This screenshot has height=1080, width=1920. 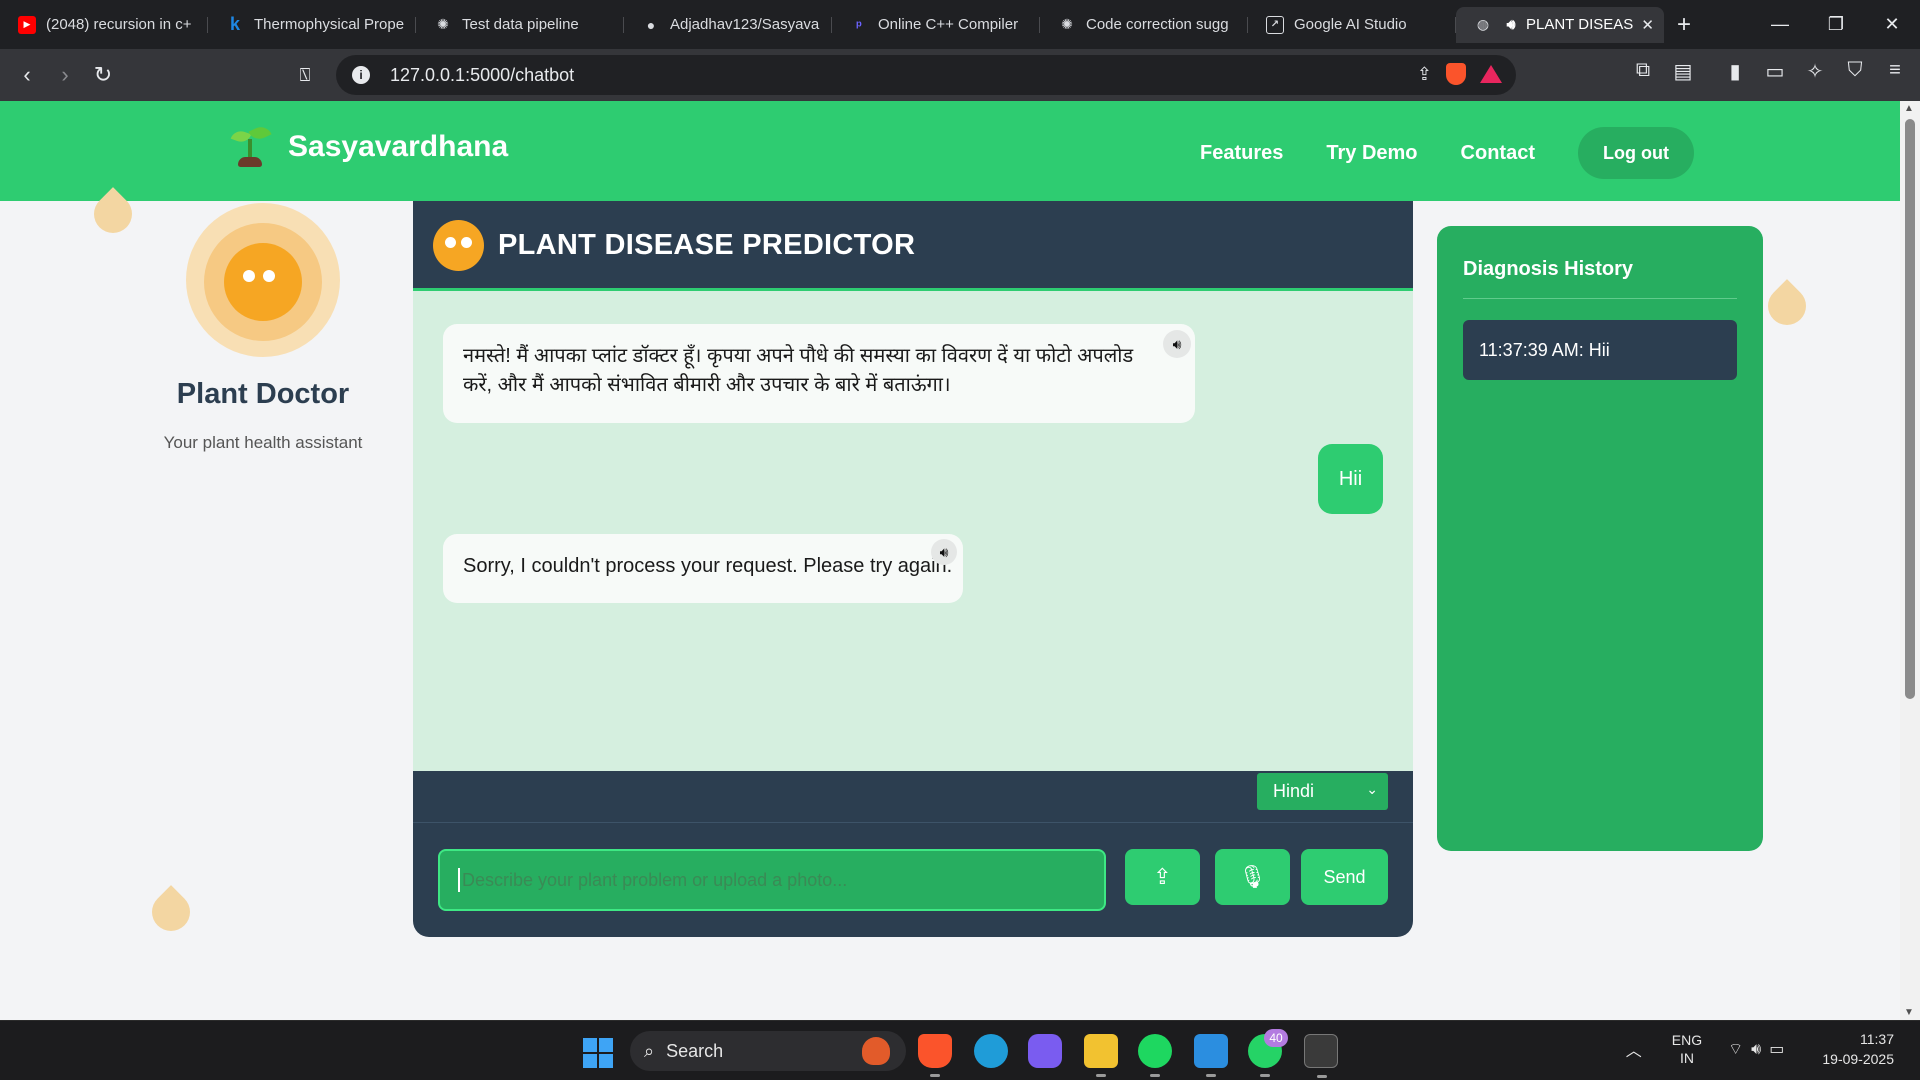 I want to click on system-tray: ︿ ENG IN ⌔🔊︎▭ 11:37 19-09-2025, so click(x=1760, y=1049).